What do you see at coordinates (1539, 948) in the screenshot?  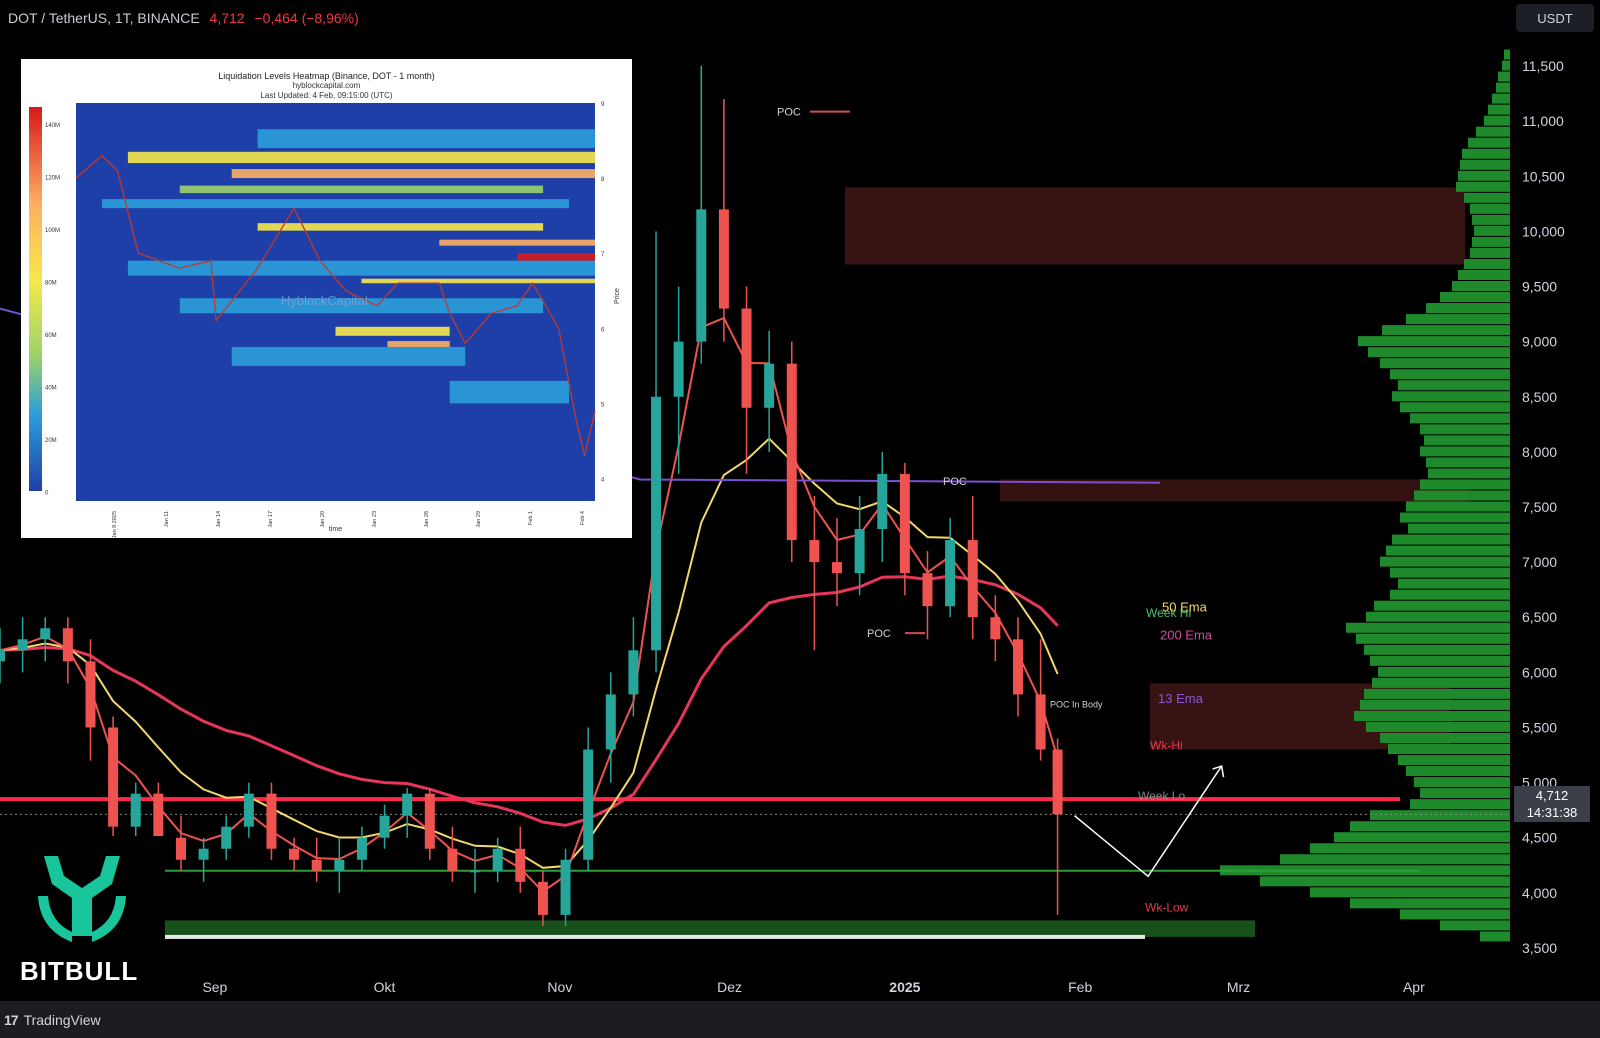 I see `price-tick-label: 3,500` at bounding box center [1539, 948].